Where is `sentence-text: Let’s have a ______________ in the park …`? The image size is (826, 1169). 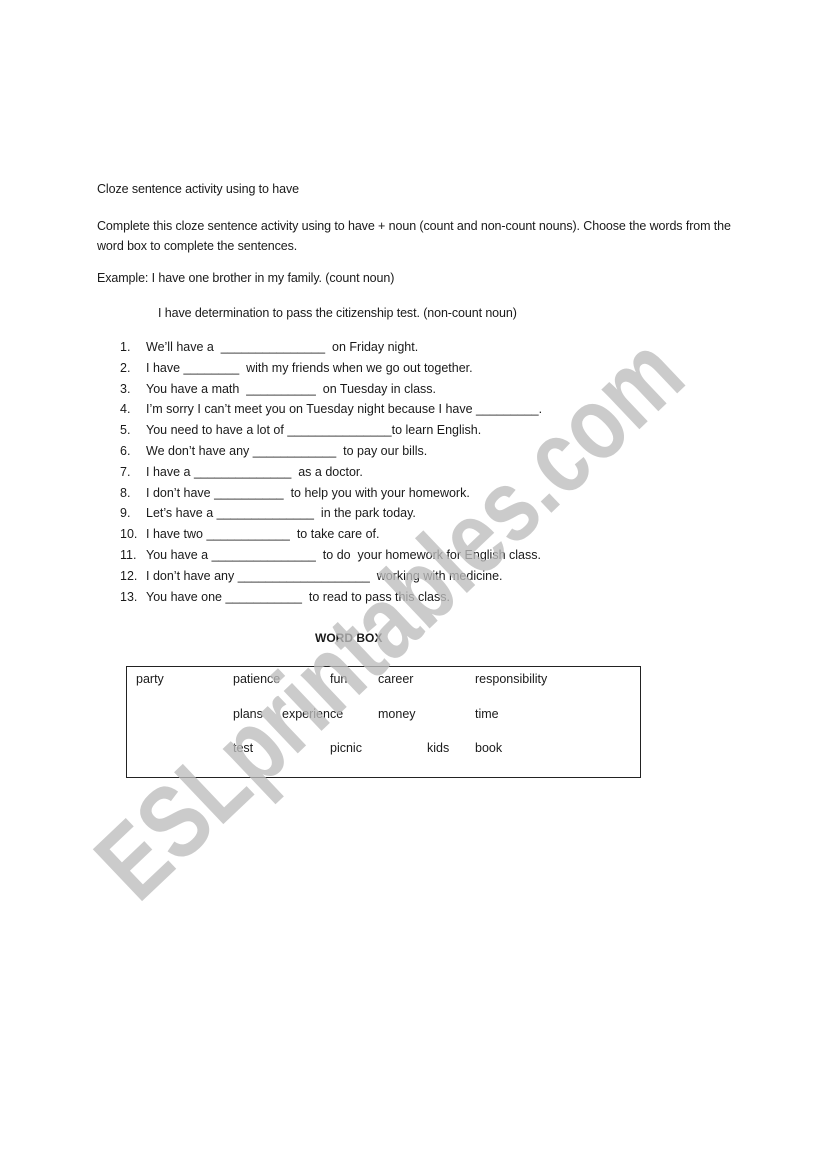 sentence-text: Let’s have a ______________ in the park … is located at coordinates (281, 513).